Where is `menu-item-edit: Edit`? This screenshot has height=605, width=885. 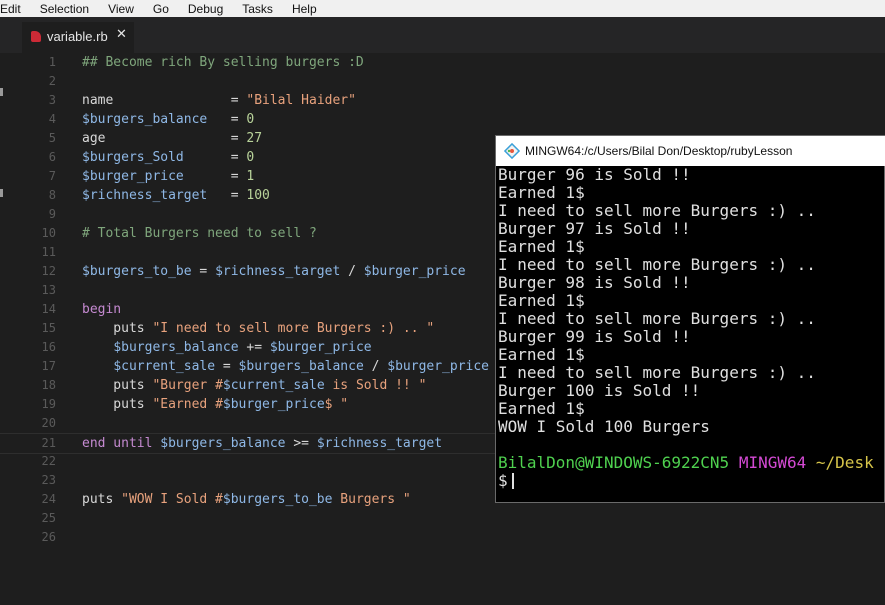 menu-item-edit: Edit is located at coordinates (13, 9).